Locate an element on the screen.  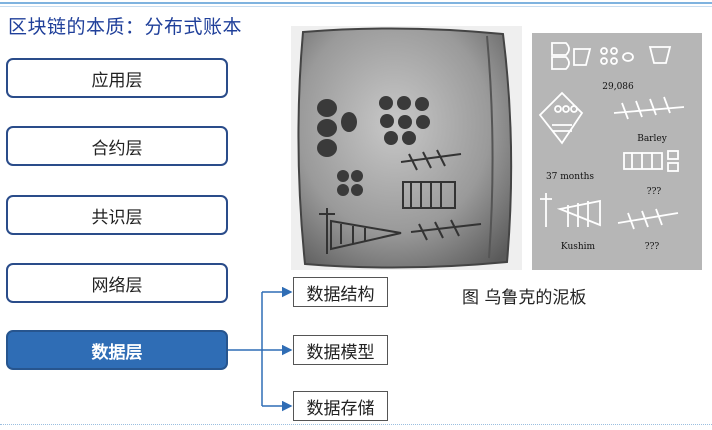
drawing-label-months: 37 months is located at coordinates (570, 177).